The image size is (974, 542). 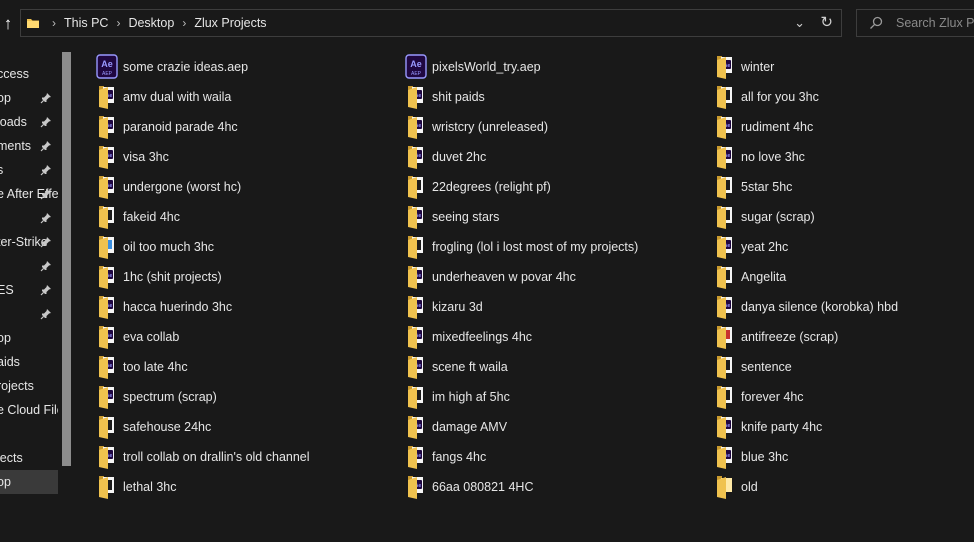 I want to click on folder-item: Ae duvet 2hc, so click(x=555, y=158).